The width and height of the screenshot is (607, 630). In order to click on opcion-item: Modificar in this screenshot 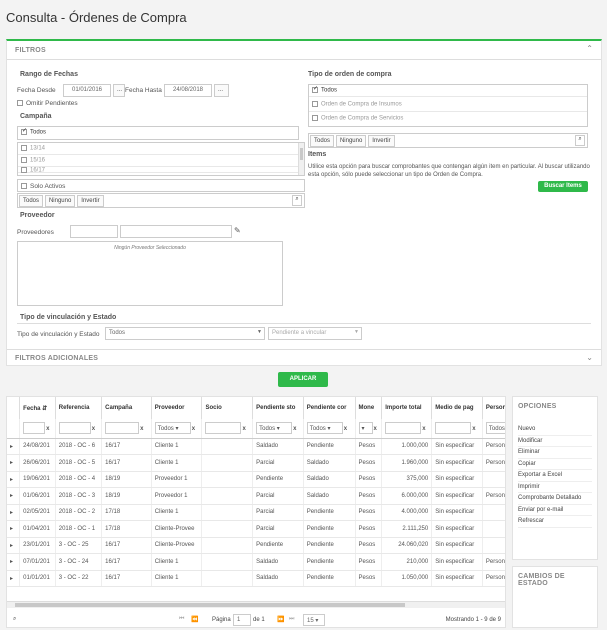, I will do `click(555, 441)`.